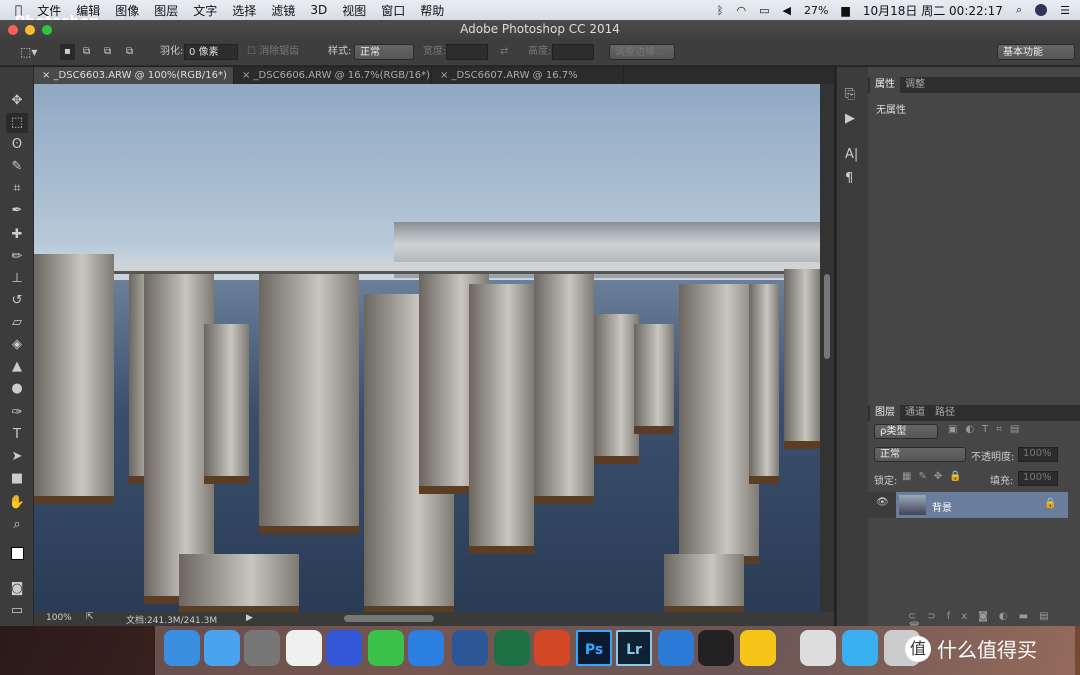 The image size is (1080, 675). What do you see at coordinates (915, 413) in the screenshot?
I see `tab-channels: 通道` at bounding box center [915, 413].